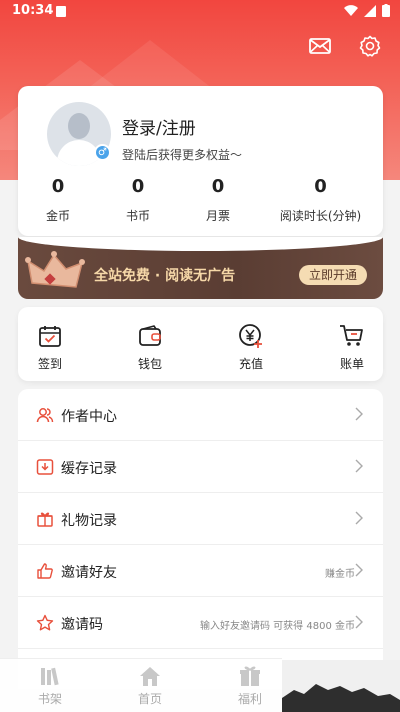 The image size is (400, 712). Describe the element at coordinates (58, 200) in the screenshot. I see `stat-coins: 0 金币` at that location.